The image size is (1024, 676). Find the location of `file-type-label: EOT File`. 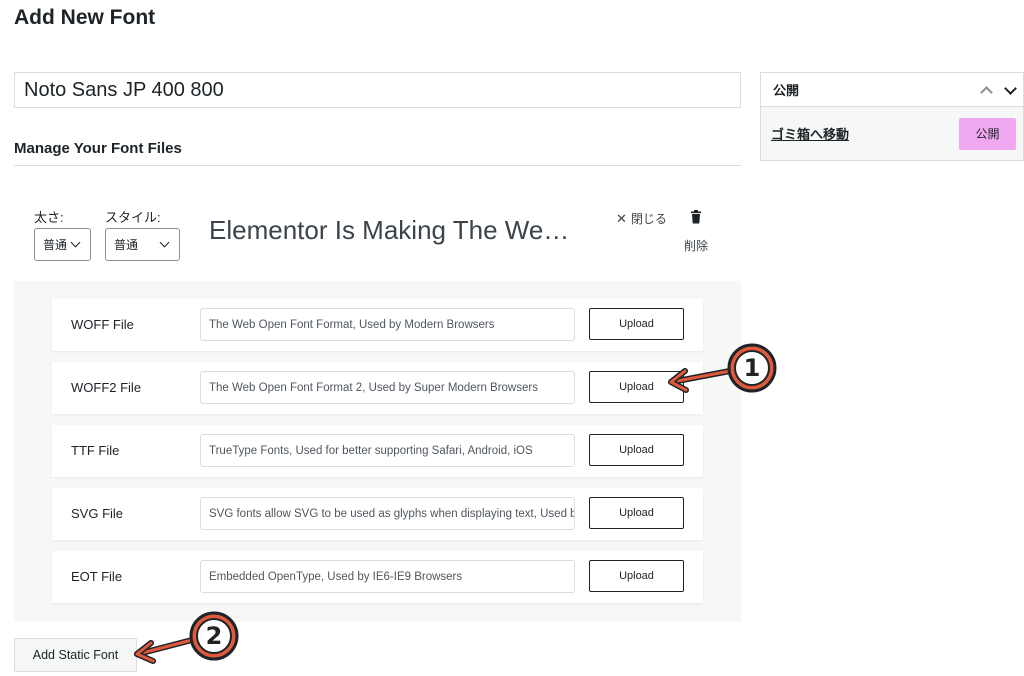

file-type-label: EOT File is located at coordinates (97, 576).